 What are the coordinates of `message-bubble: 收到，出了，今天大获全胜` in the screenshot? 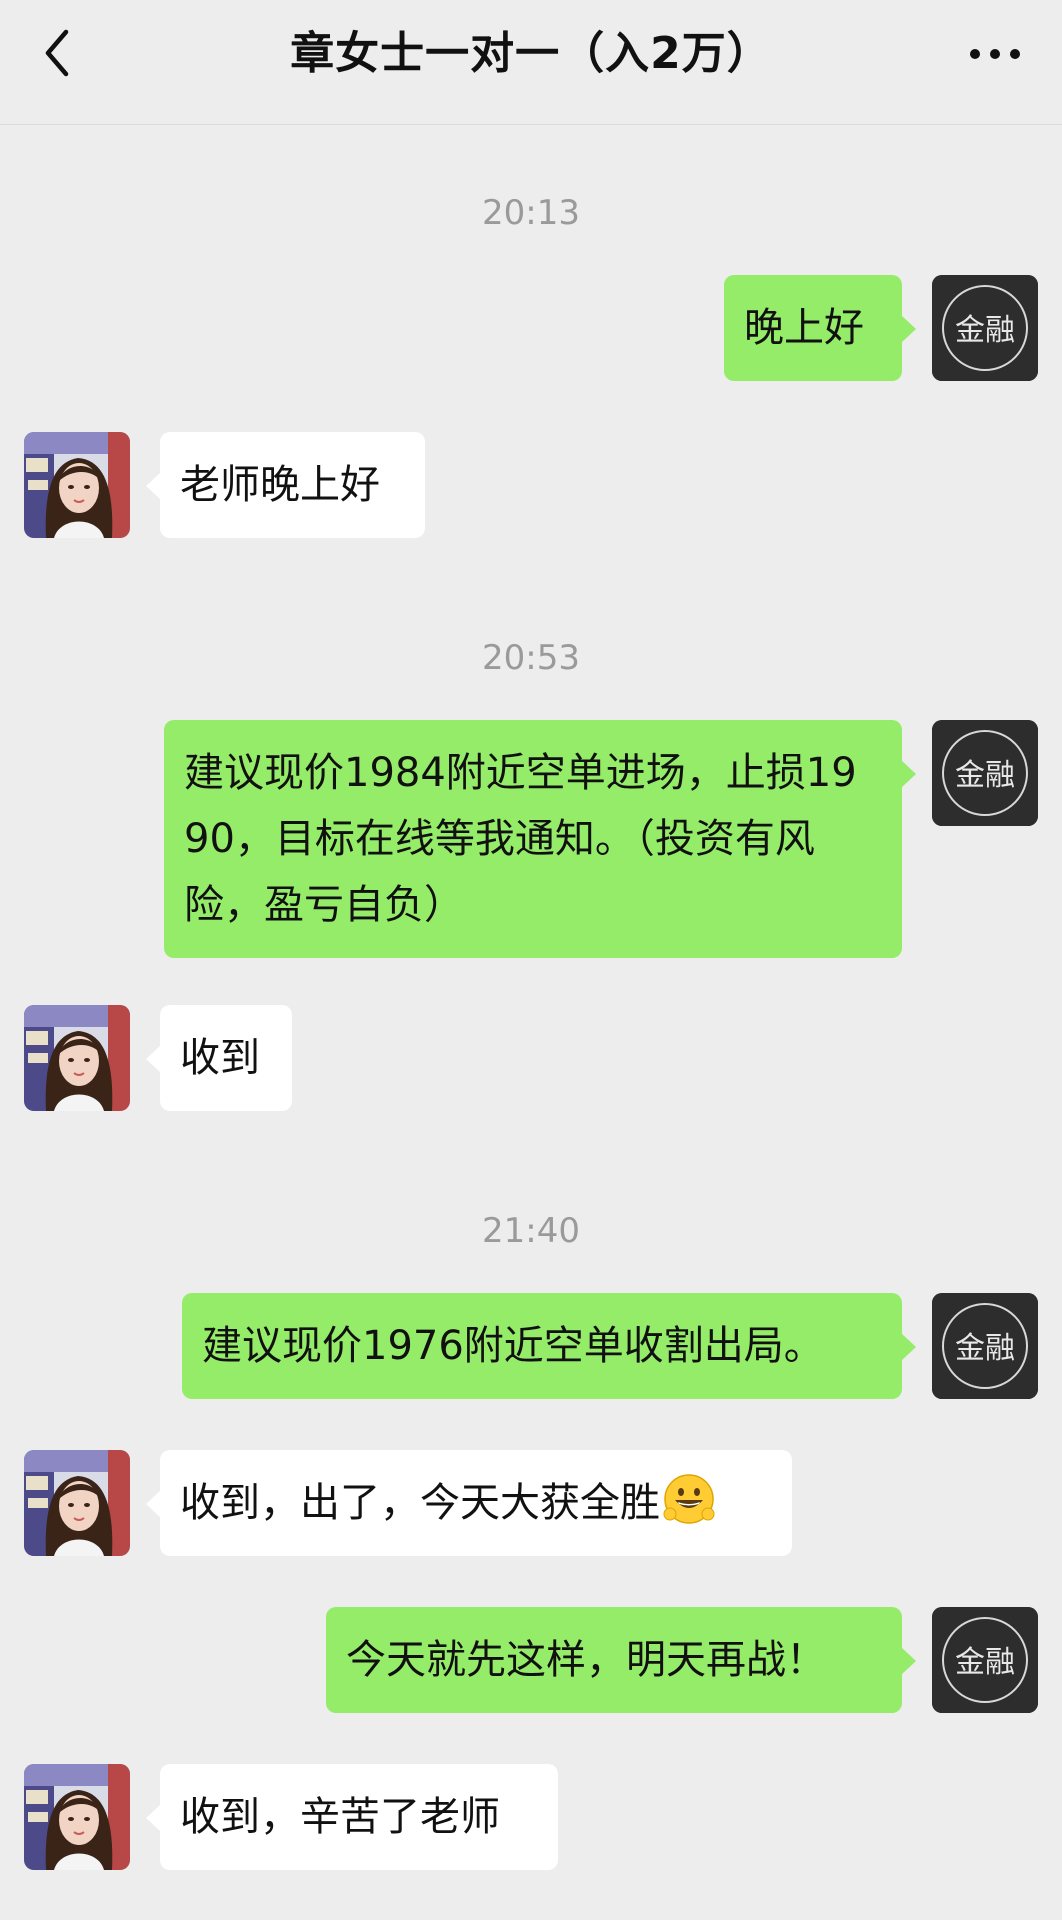 It's located at (469, 1503).